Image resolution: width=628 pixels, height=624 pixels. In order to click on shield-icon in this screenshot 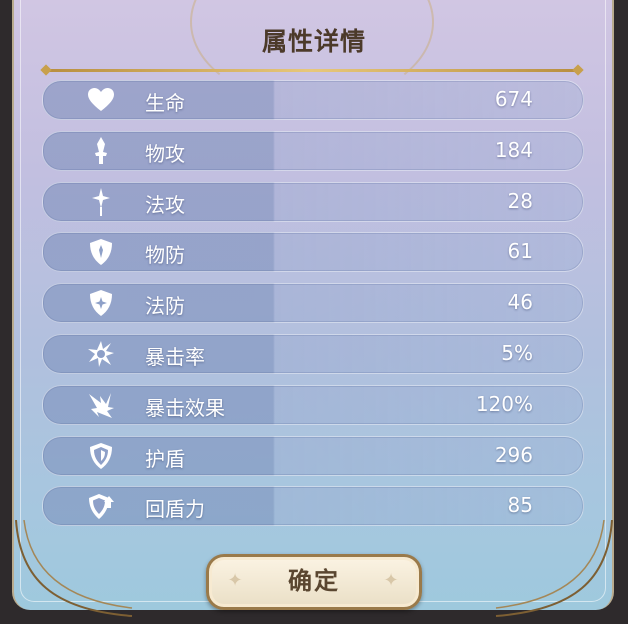, I will do `click(101, 252)`.